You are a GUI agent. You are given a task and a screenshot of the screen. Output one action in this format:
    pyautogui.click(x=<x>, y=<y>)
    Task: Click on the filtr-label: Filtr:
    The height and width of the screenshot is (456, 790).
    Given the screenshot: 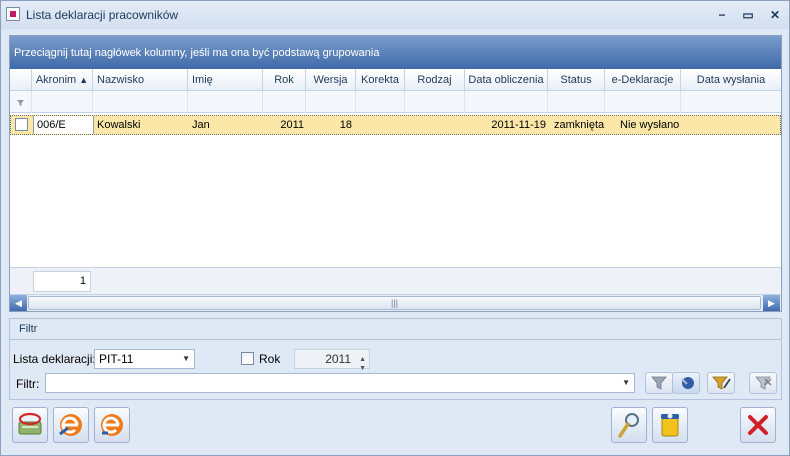 What is the action you would take?
    pyautogui.click(x=28, y=384)
    